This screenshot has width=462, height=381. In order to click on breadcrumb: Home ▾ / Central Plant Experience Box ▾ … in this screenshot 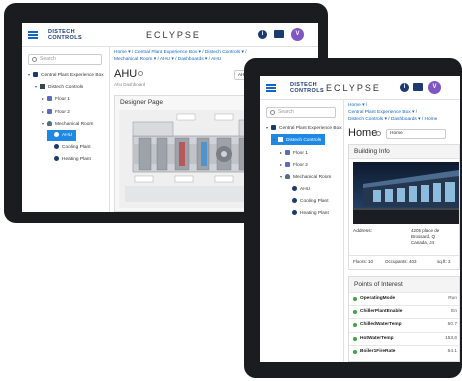, I will do `click(392, 112)`.